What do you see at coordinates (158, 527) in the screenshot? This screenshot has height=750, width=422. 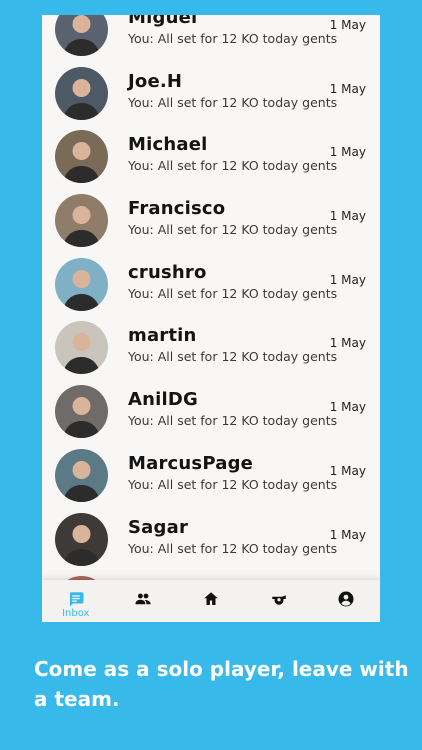 I see `contact-name: Sagar` at bounding box center [158, 527].